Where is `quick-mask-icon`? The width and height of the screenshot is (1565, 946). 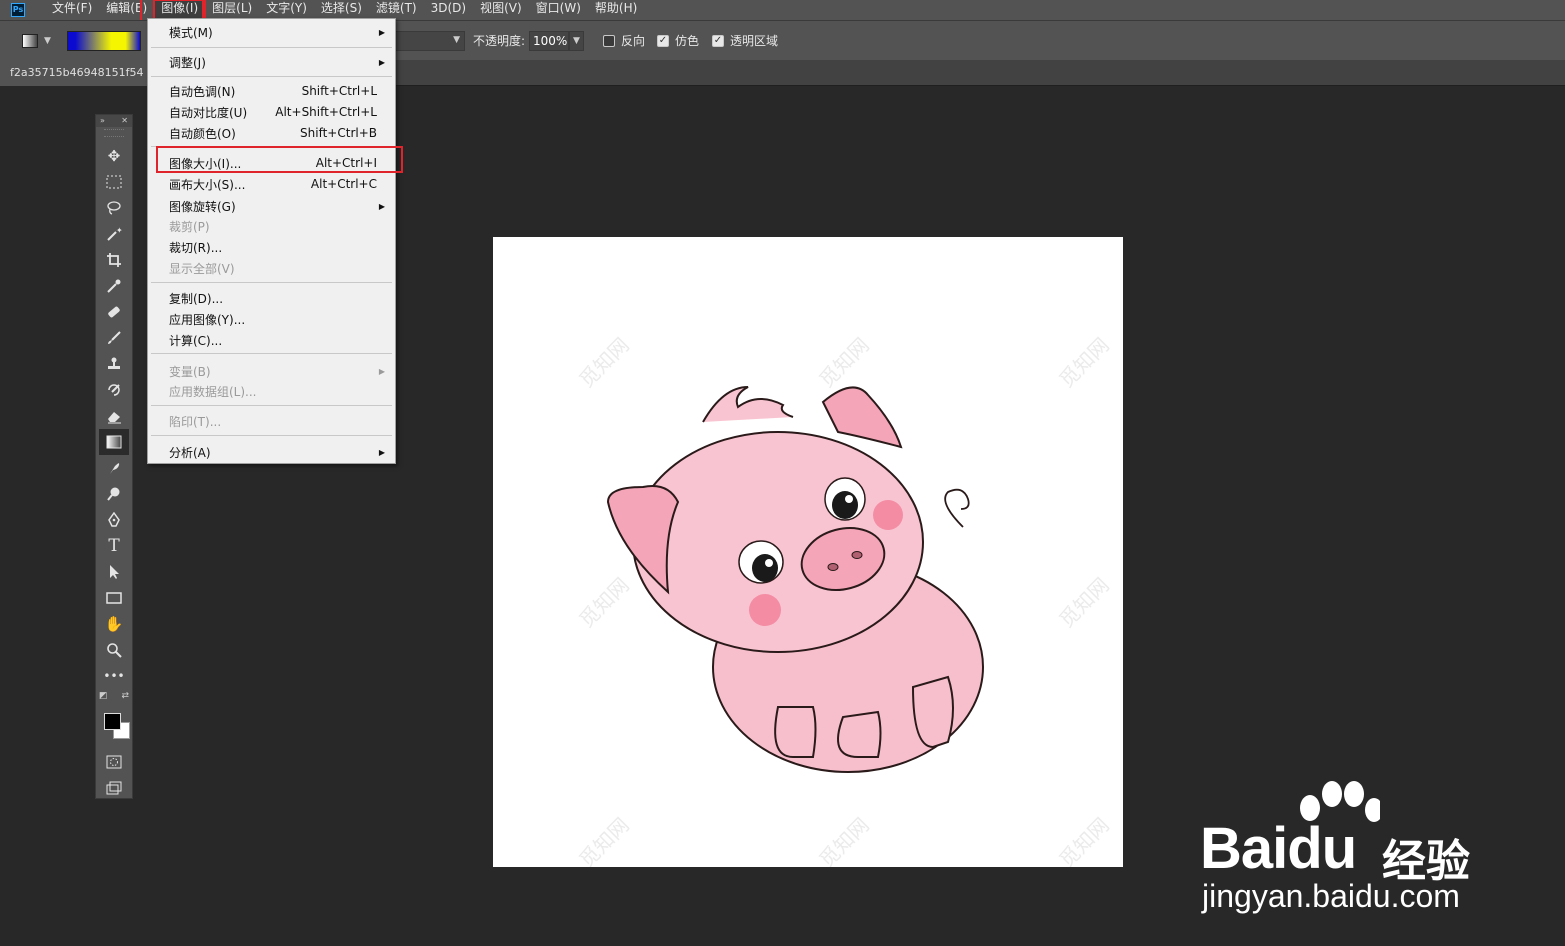
quick-mask-icon is located at coordinates (114, 762).